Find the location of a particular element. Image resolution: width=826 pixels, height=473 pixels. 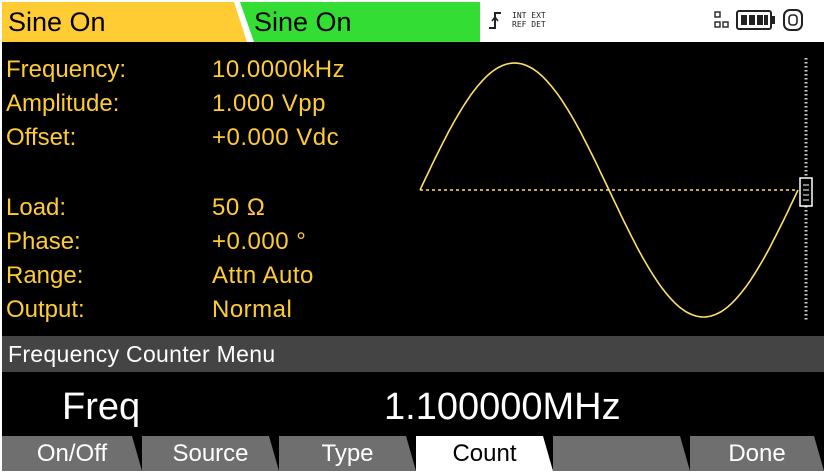

edit-value: 1.100000MHz is located at coordinates (502, 407).